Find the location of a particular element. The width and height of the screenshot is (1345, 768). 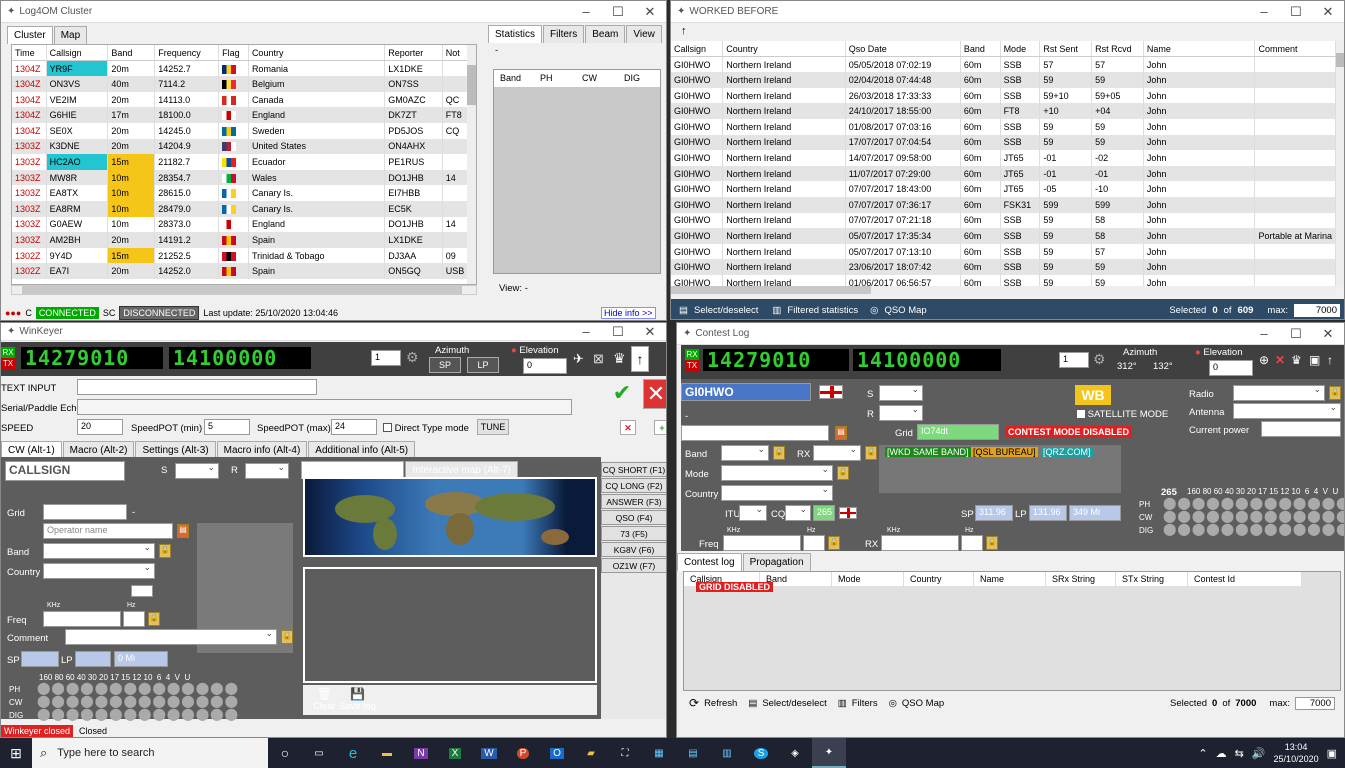

cloud-icon: ☁ is located at coordinates (1221, 753).